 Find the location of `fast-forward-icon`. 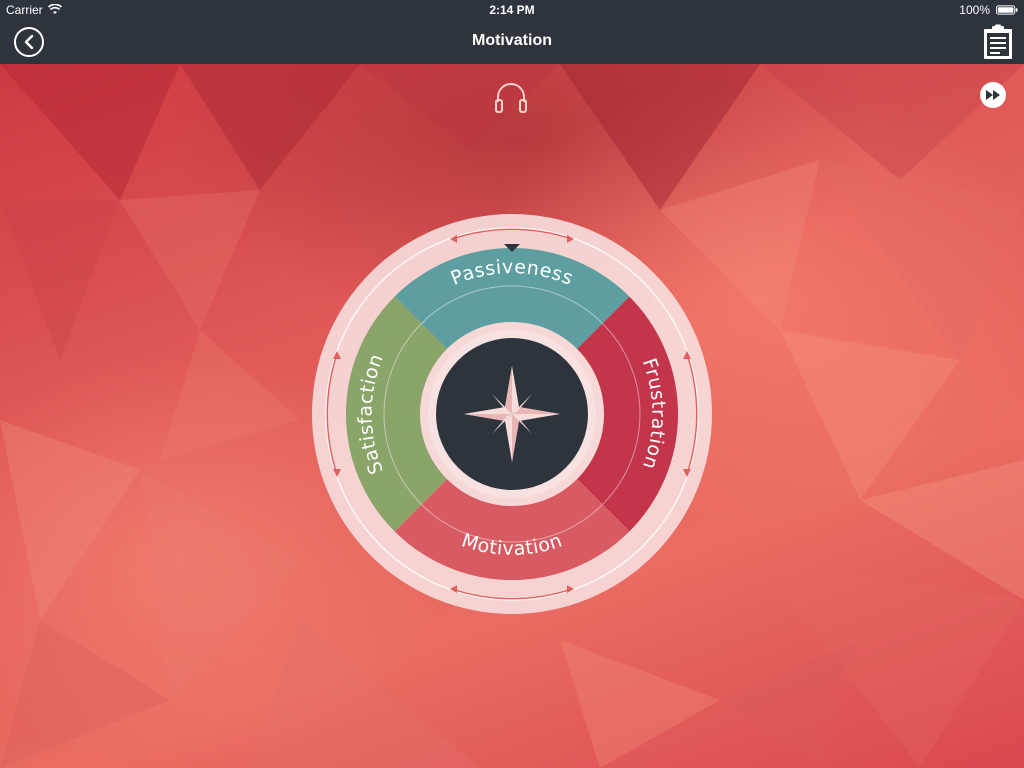

fast-forward-icon is located at coordinates (993, 95).